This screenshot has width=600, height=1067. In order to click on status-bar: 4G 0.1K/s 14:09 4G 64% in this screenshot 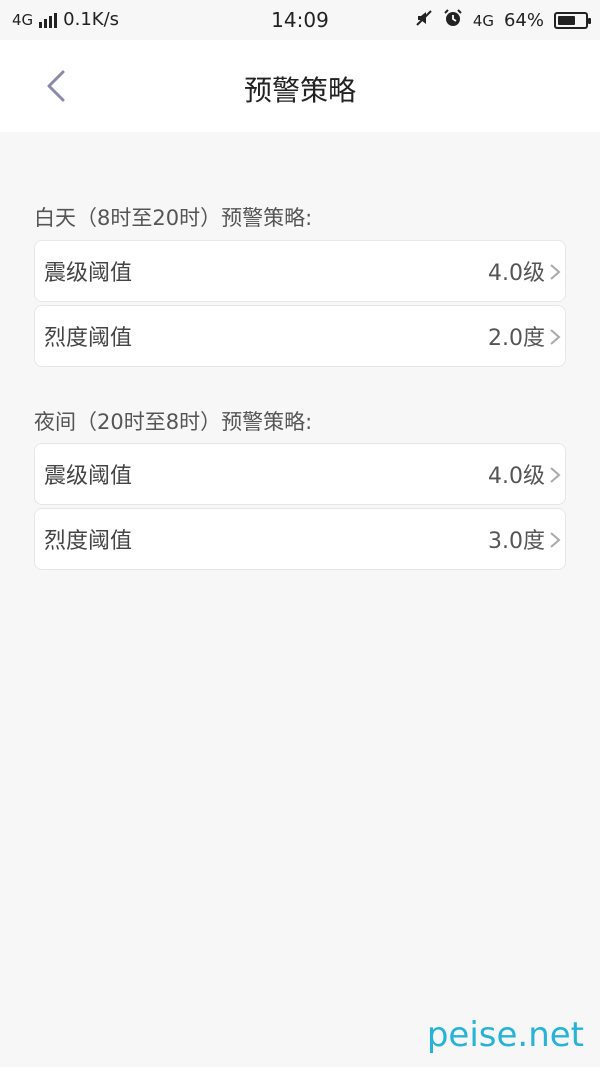, I will do `click(300, 20)`.